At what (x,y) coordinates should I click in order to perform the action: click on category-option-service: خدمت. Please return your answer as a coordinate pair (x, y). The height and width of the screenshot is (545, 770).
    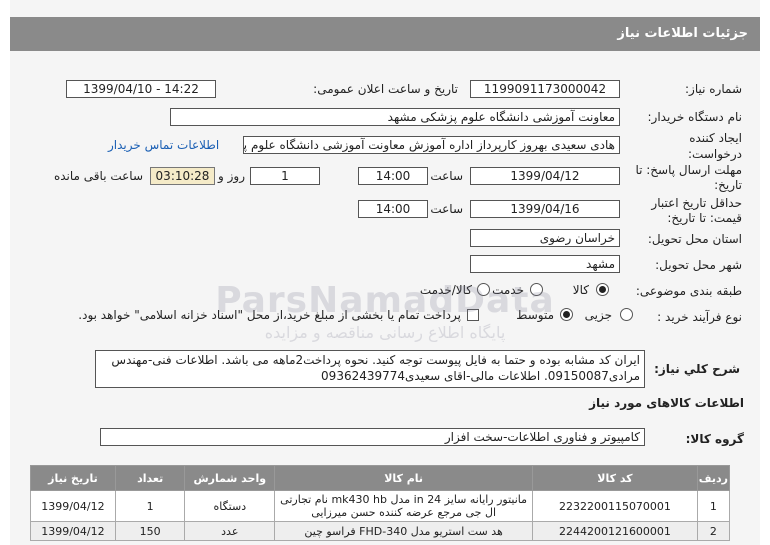
    Looking at the image, I should click on (508, 290).